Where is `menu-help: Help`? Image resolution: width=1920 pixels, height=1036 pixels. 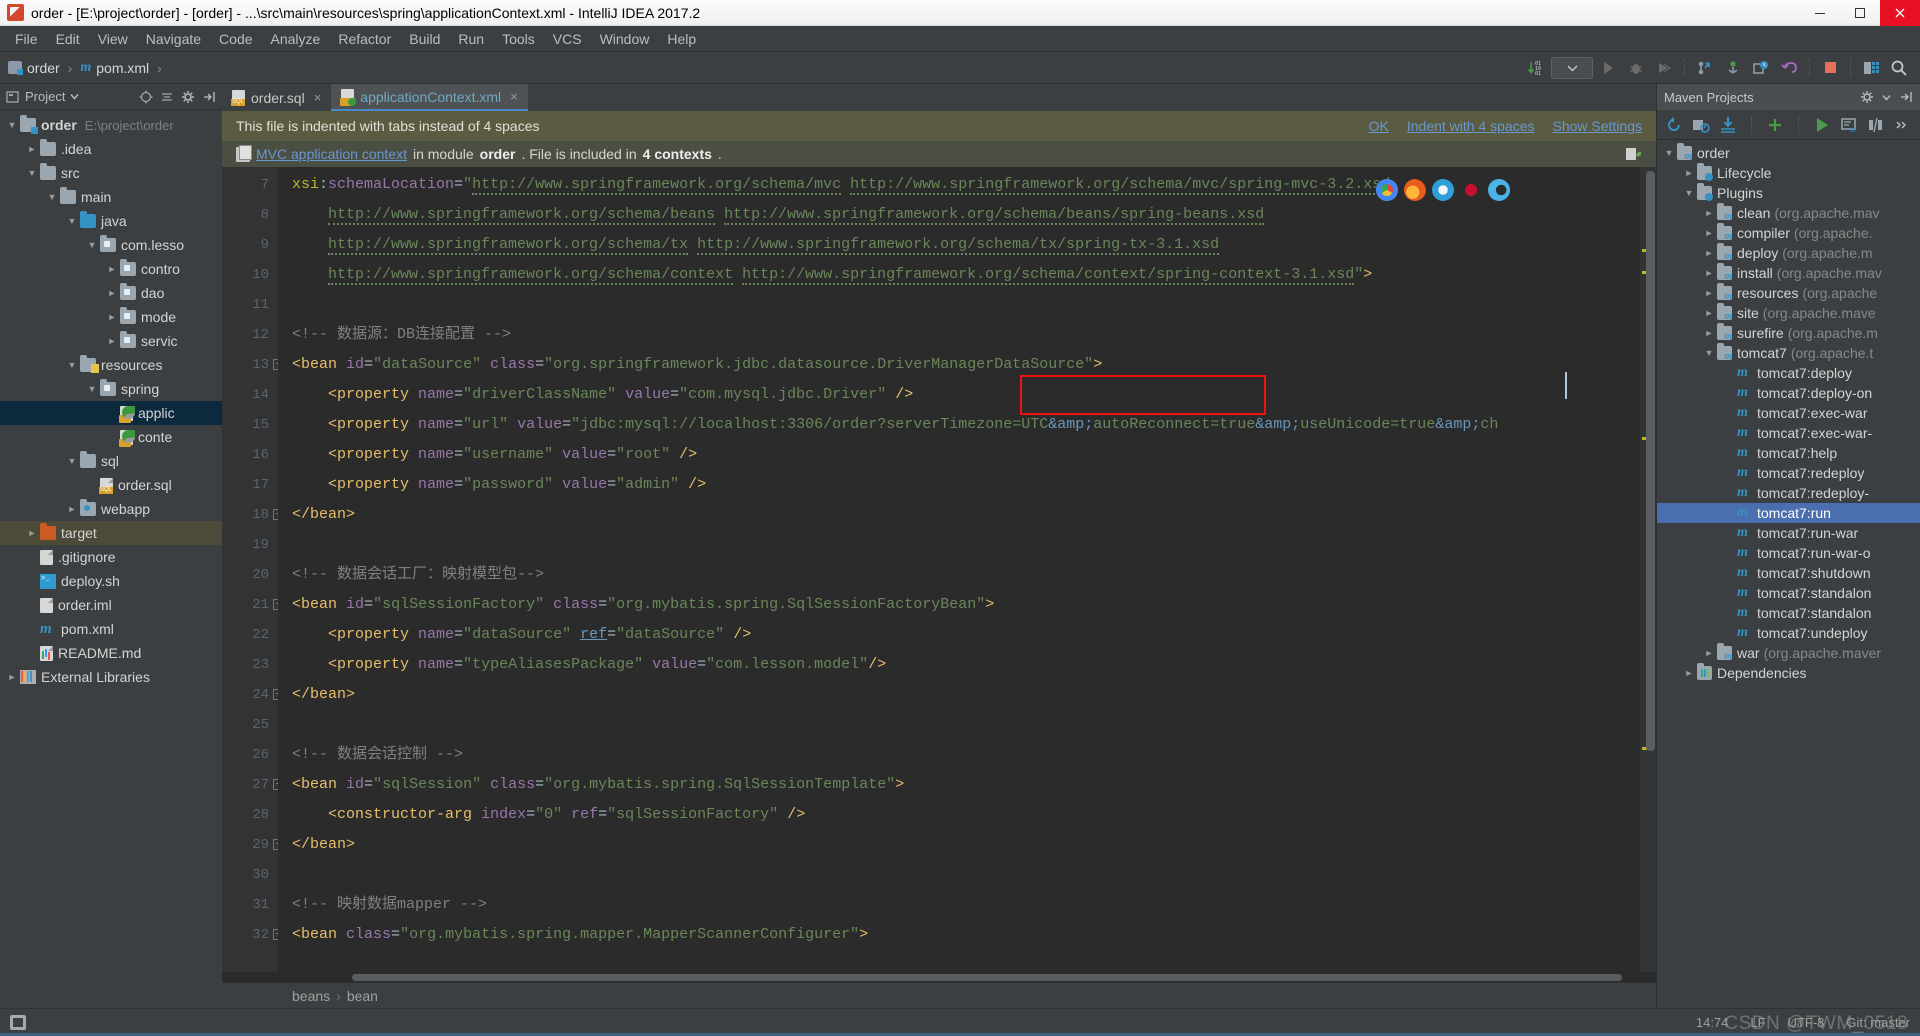 menu-help: Help is located at coordinates (681, 39).